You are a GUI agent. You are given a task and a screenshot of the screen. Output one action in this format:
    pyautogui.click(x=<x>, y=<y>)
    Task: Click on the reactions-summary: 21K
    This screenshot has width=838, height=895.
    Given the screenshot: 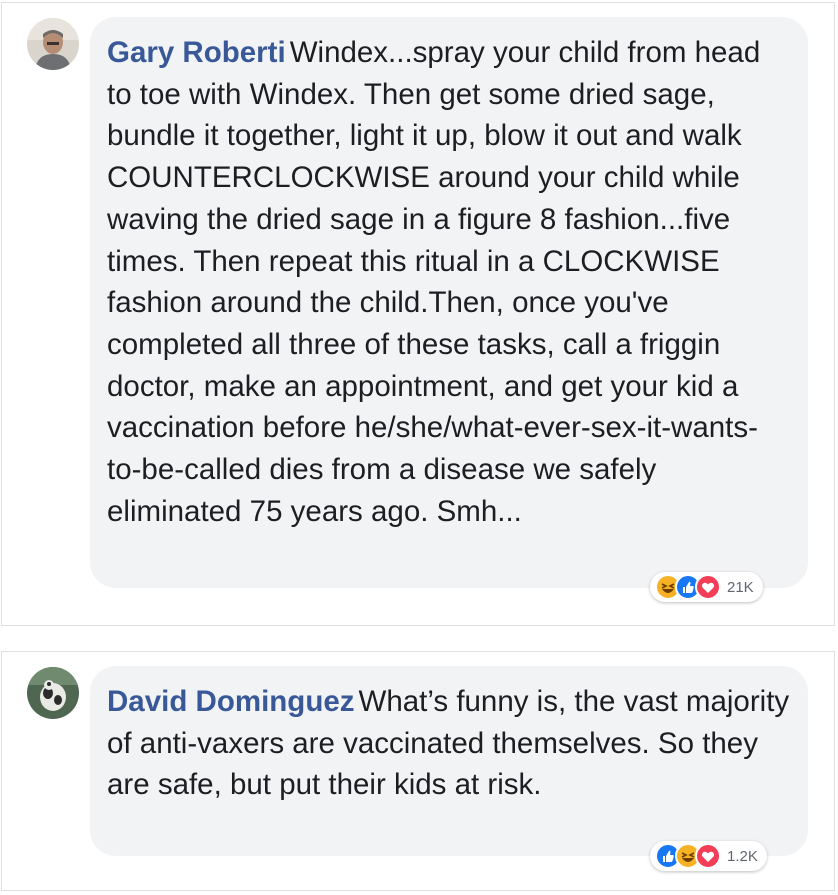 What is the action you would take?
    pyautogui.click(x=706, y=587)
    